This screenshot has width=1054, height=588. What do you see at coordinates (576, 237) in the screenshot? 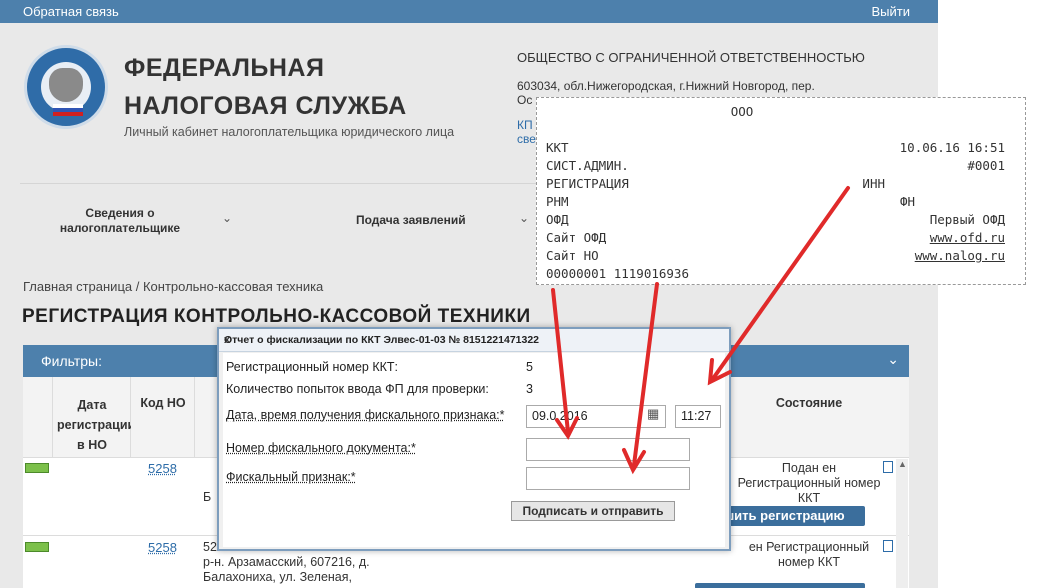
I see `receipt-ofd-site-label: Сайт ОФД` at bounding box center [576, 237].